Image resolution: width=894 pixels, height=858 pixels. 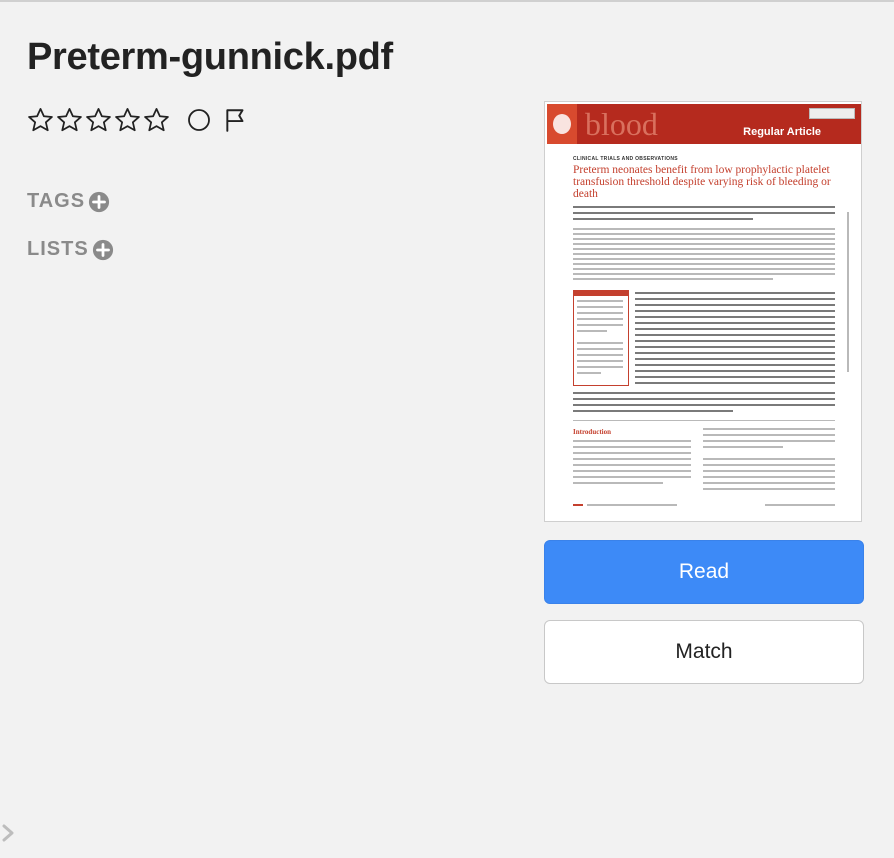 What do you see at coordinates (625, 159) in the screenshot?
I see `article-category: CLINICAL TRIALS AND OBSERVATIONS` at bounding box center [625, 159].